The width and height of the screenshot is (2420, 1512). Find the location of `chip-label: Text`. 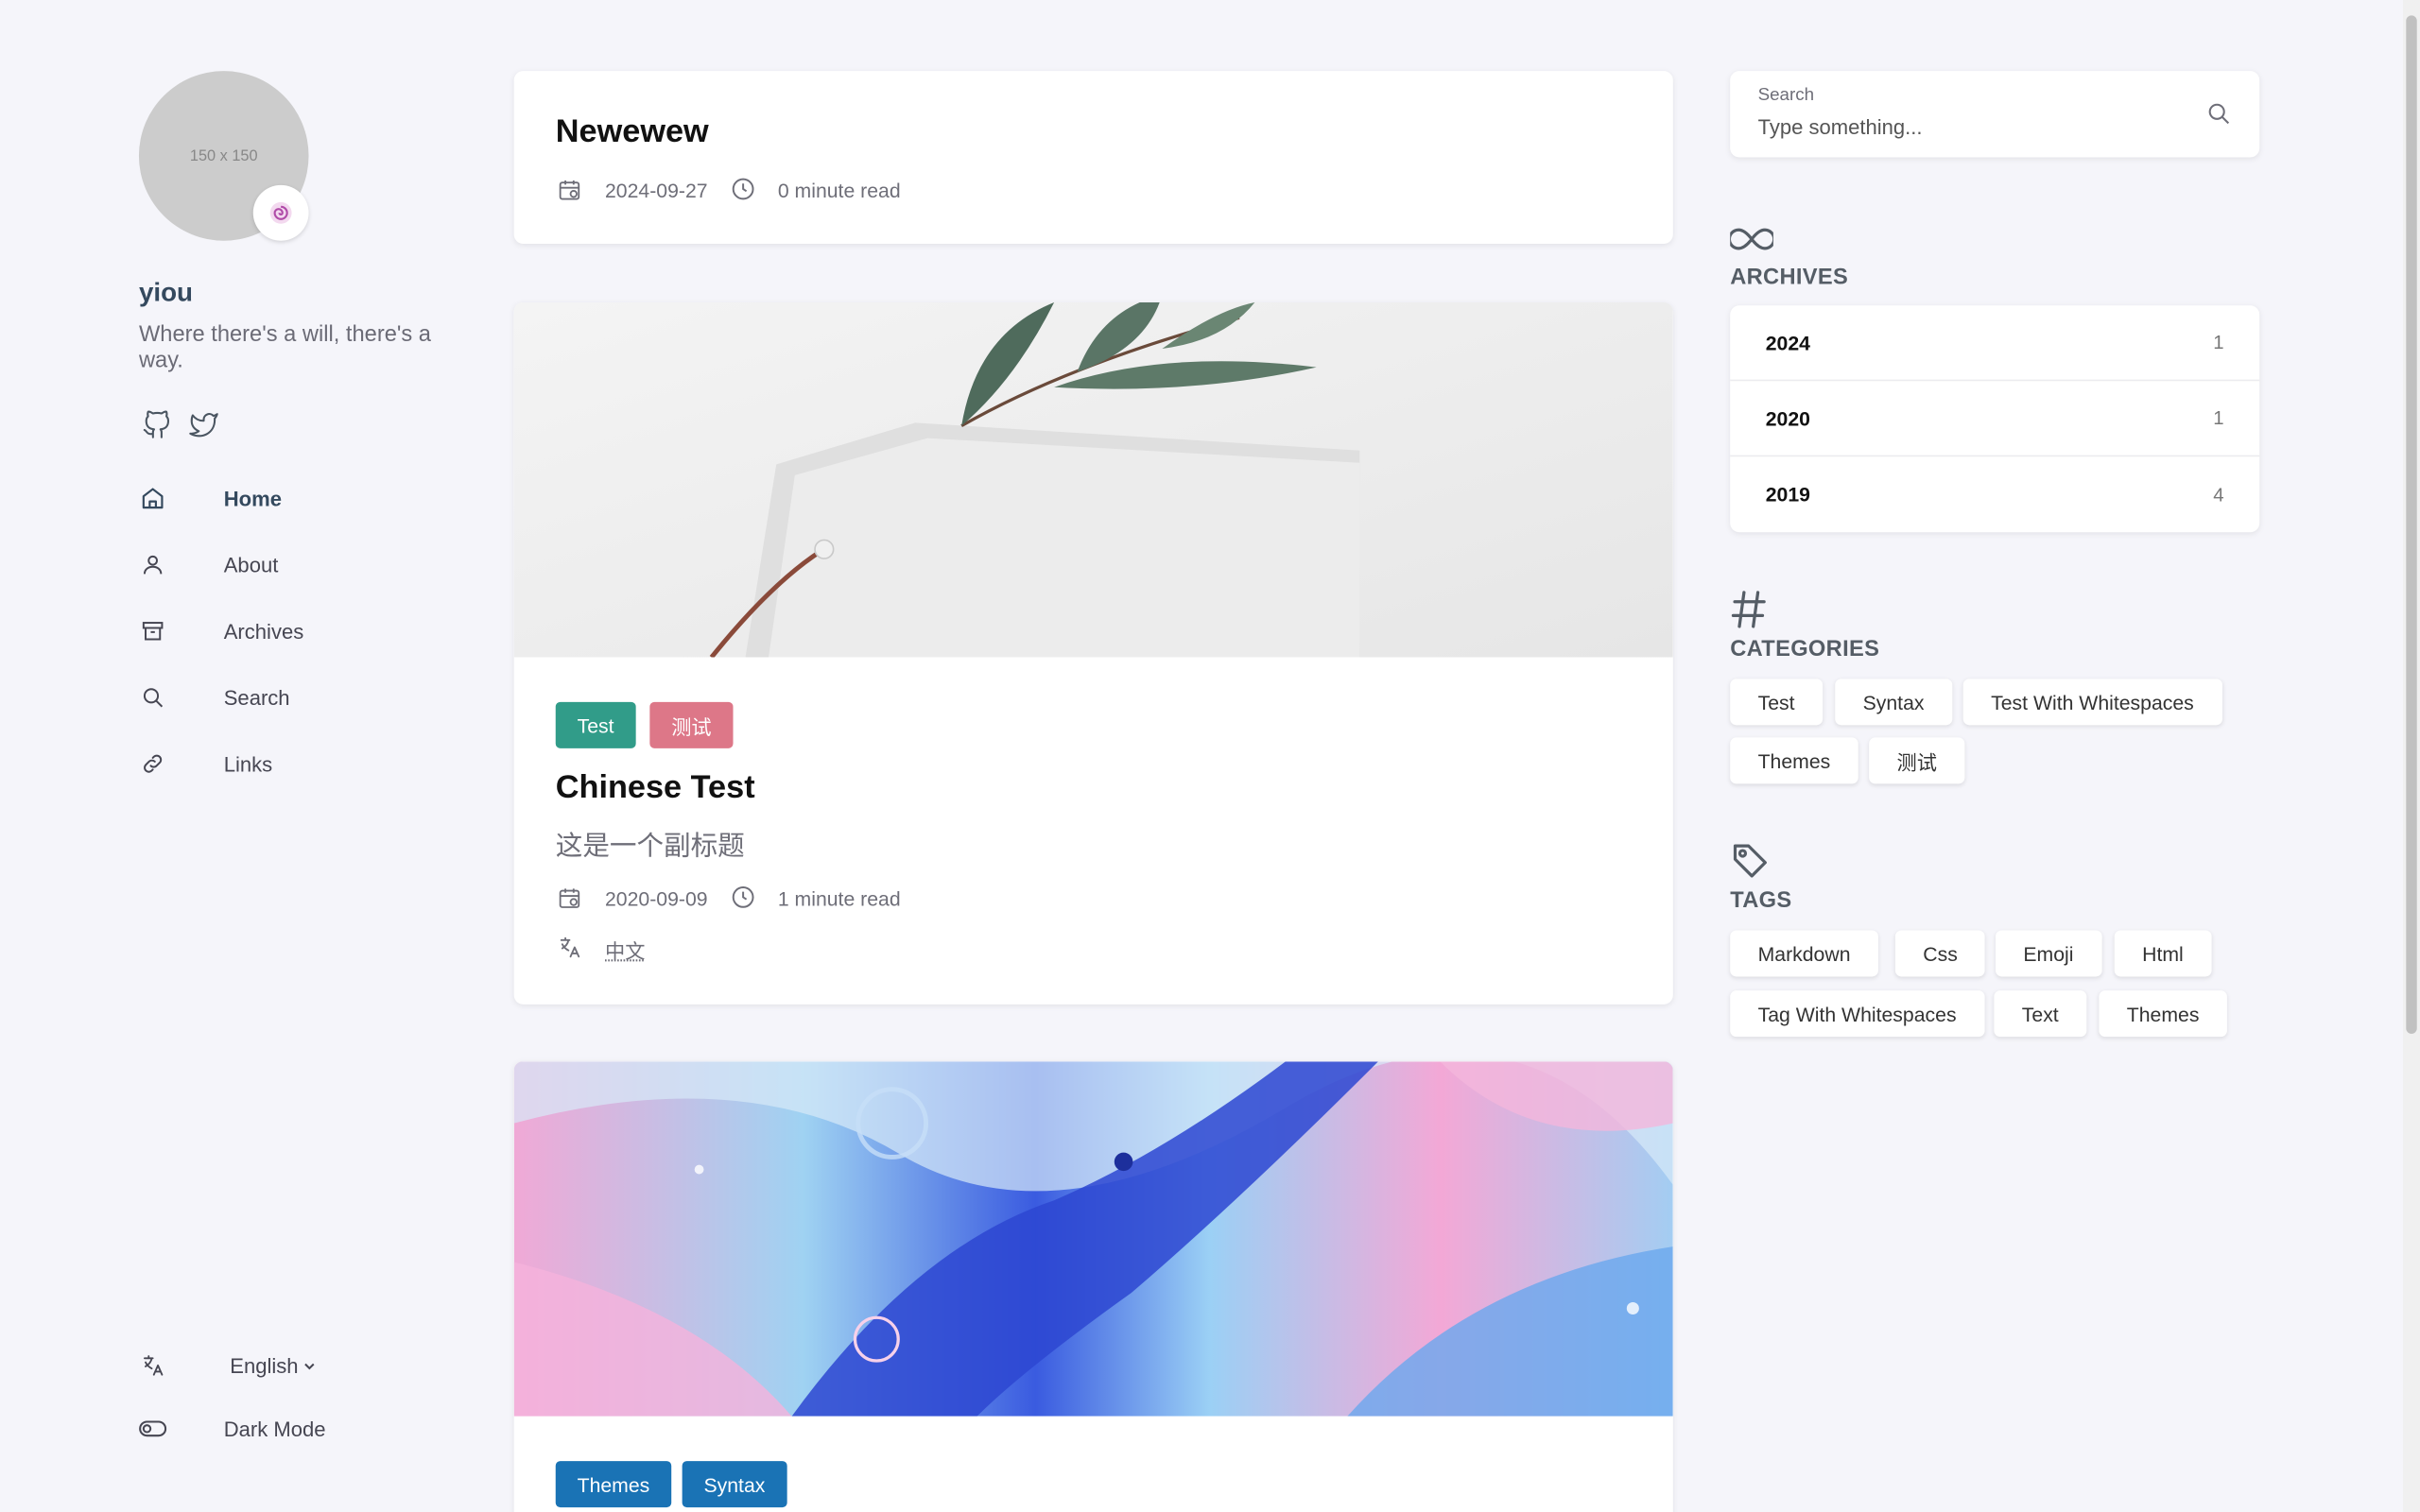

chip-label: Text is located at coordinates (2040, 1013).